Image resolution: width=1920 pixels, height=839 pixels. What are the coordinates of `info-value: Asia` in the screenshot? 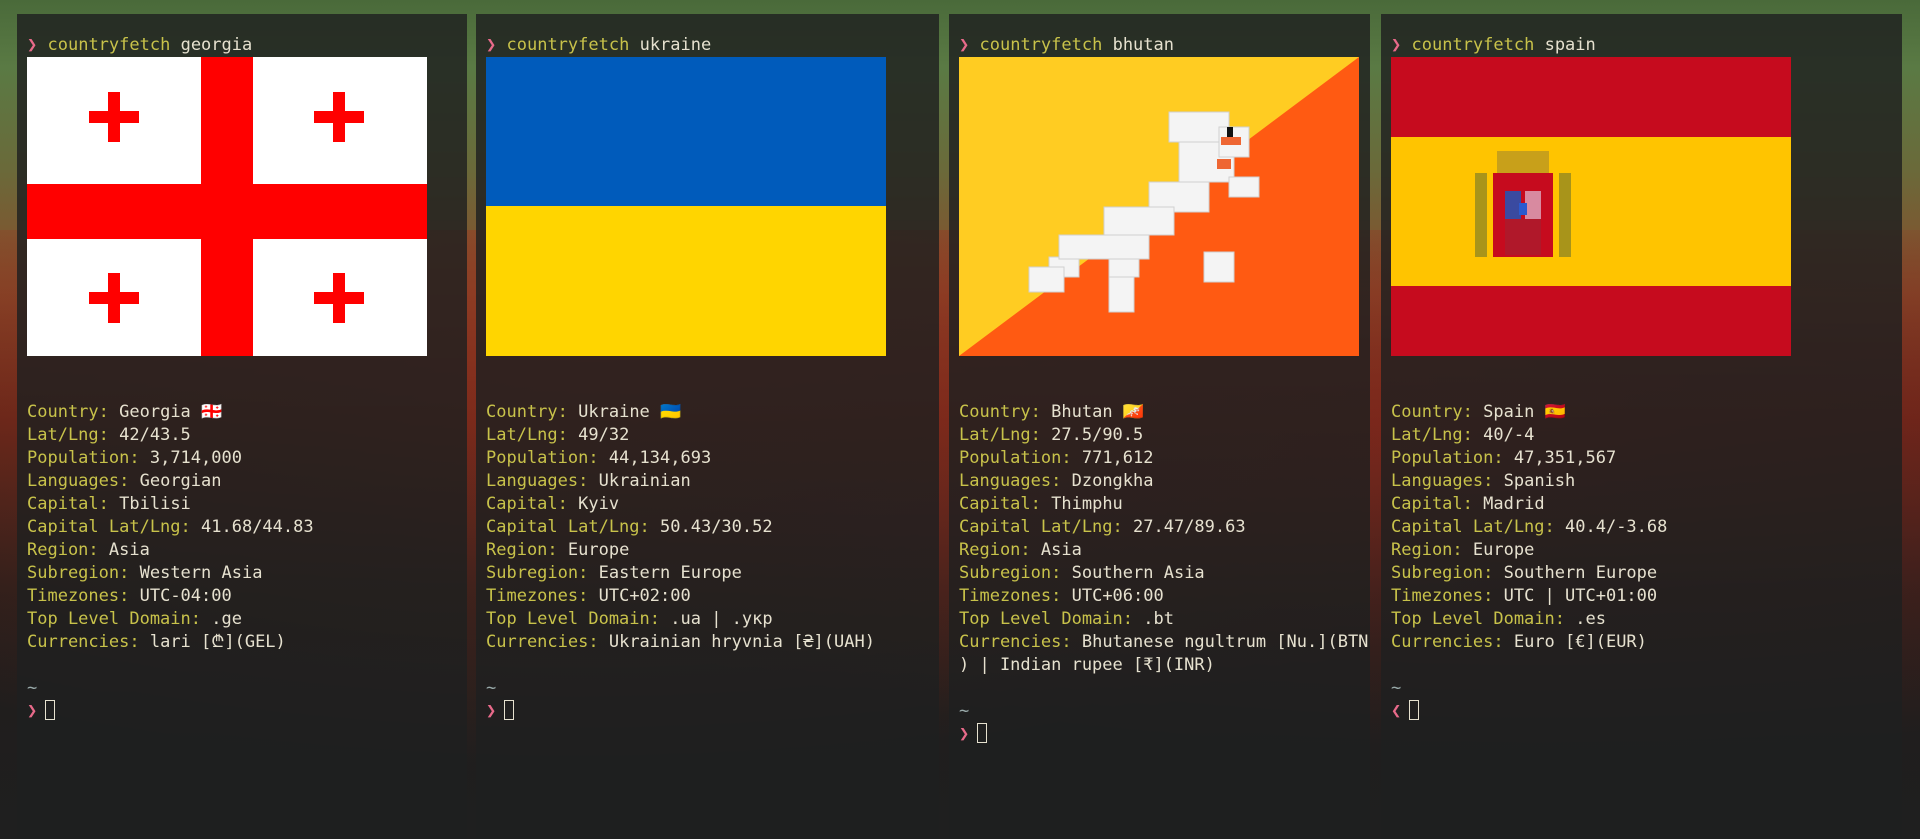 It's located at (129, 550).